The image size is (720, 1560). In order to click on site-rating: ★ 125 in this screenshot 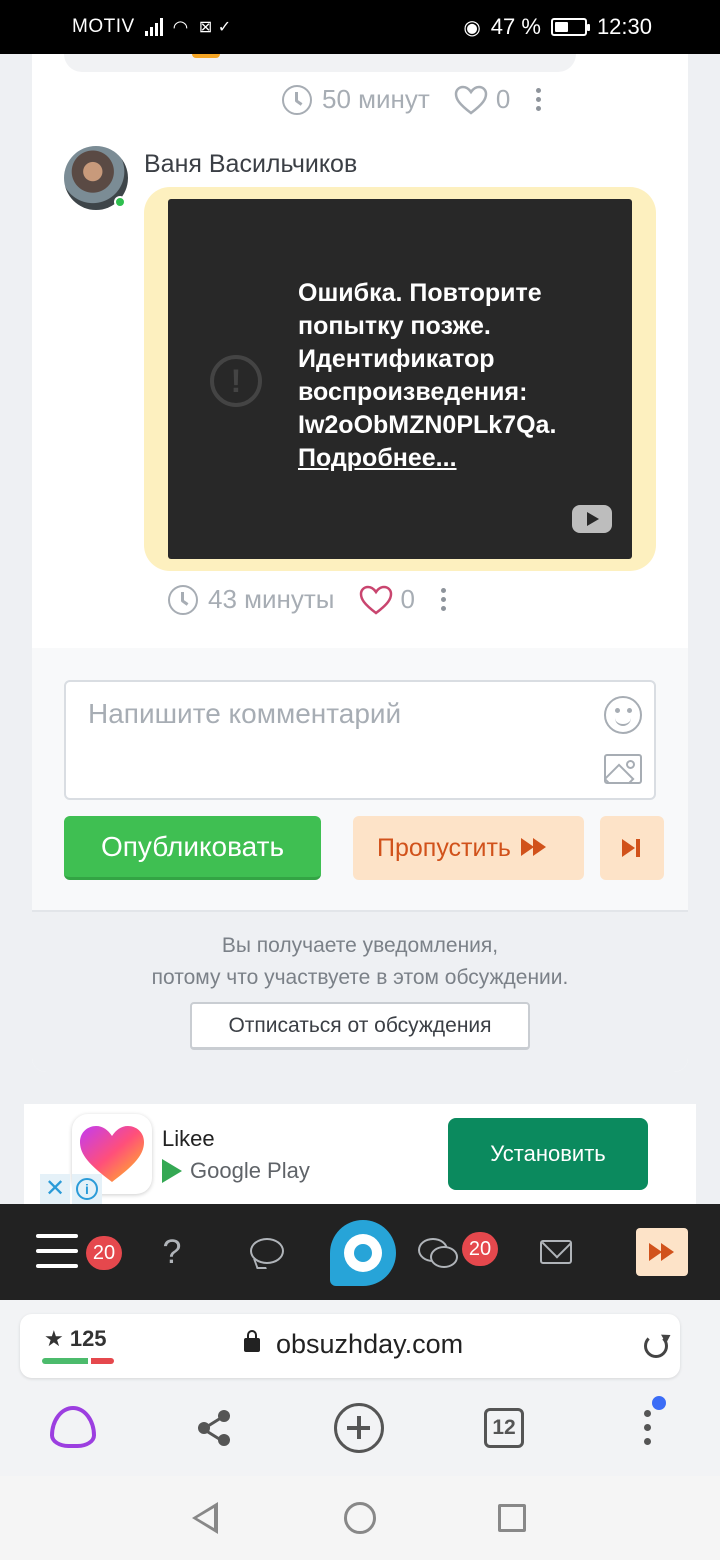, I will do `click(75, 1339)`.